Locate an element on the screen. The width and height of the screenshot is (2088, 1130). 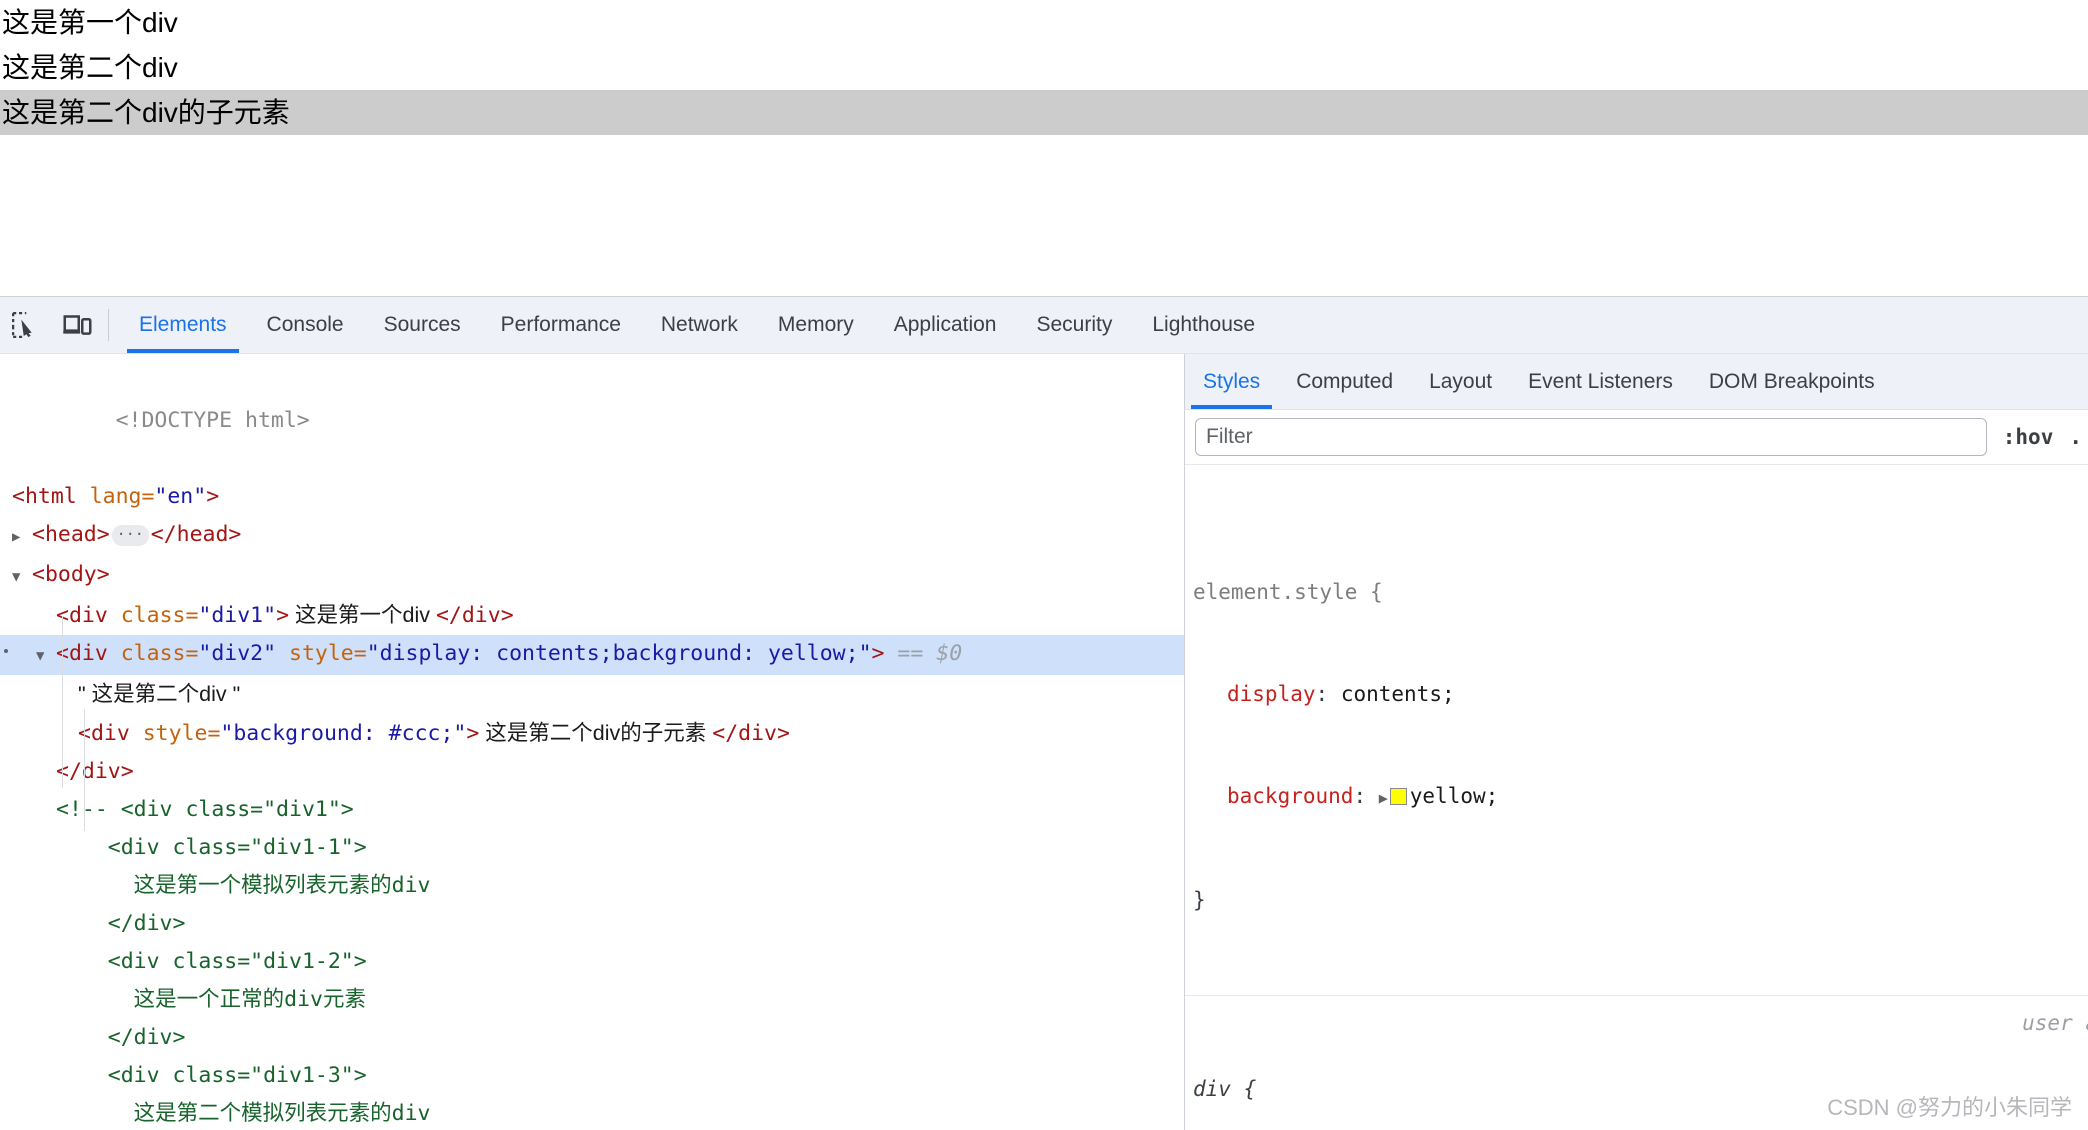
dom-line-head: ▶ <head> ··· </head> is located at coordinates (592, 536).